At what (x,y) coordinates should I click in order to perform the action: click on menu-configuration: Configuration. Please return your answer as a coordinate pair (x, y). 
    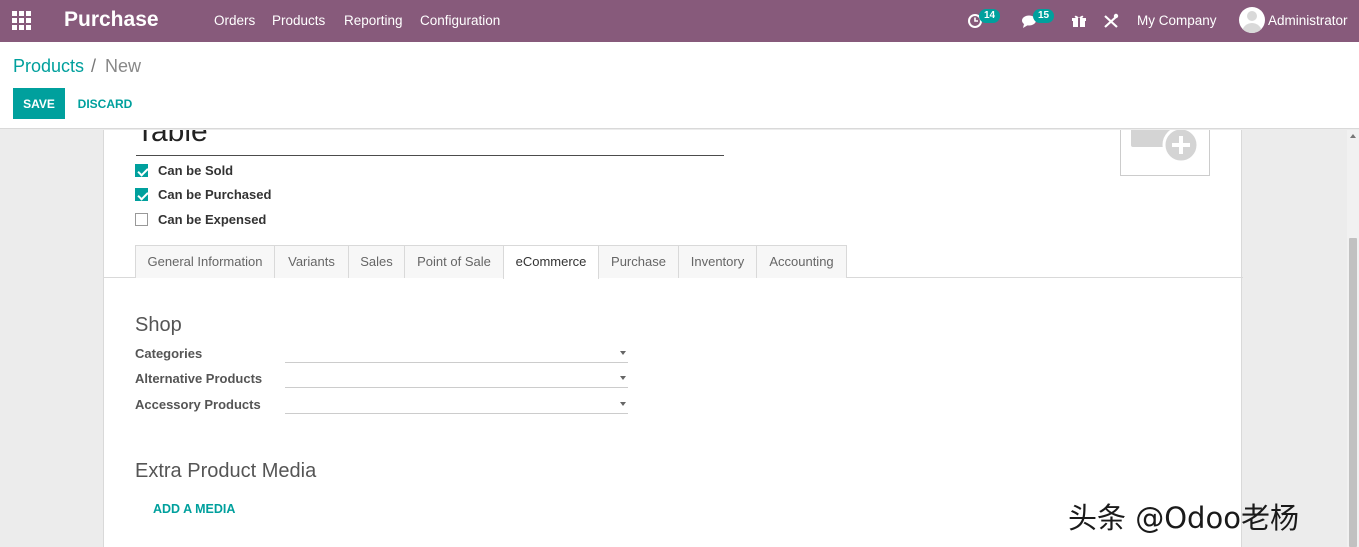
    Looking at the image, I should click on (460, 20).